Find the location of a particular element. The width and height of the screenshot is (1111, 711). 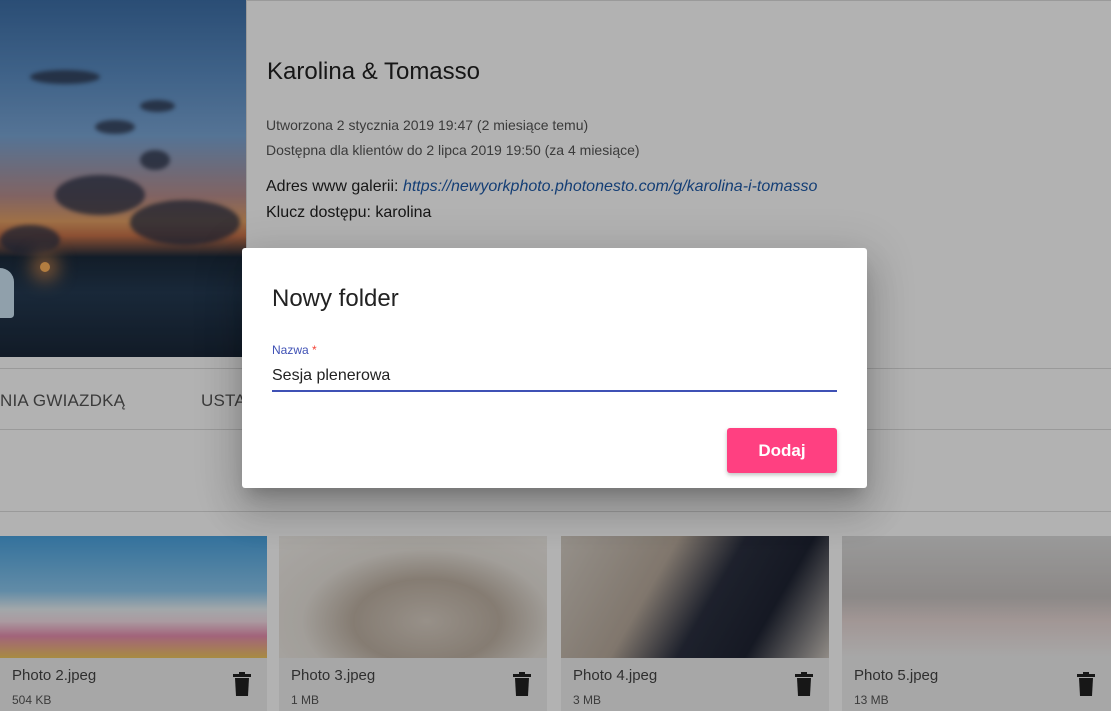

dialog-title: Nowy folder is located at coordinates (335, 298).